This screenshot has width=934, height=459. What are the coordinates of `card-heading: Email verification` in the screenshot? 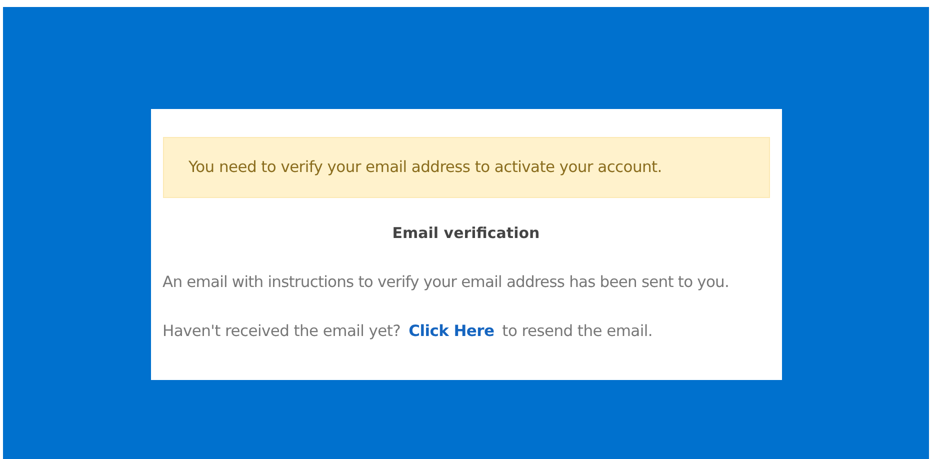 It's located at (466, 233).